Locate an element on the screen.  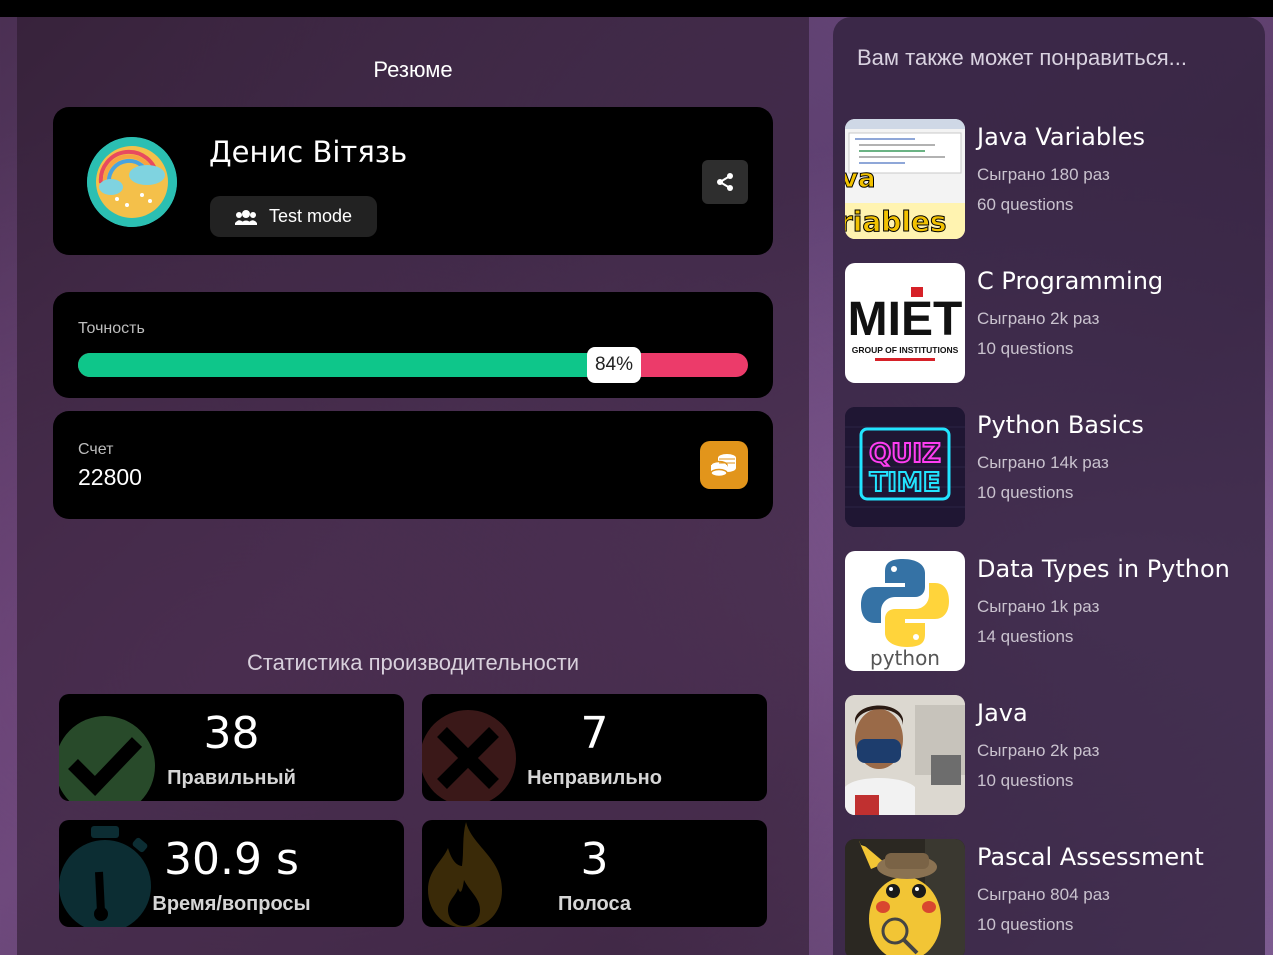
performance-title: Статистика производительности is located at coordinates (413, 662).